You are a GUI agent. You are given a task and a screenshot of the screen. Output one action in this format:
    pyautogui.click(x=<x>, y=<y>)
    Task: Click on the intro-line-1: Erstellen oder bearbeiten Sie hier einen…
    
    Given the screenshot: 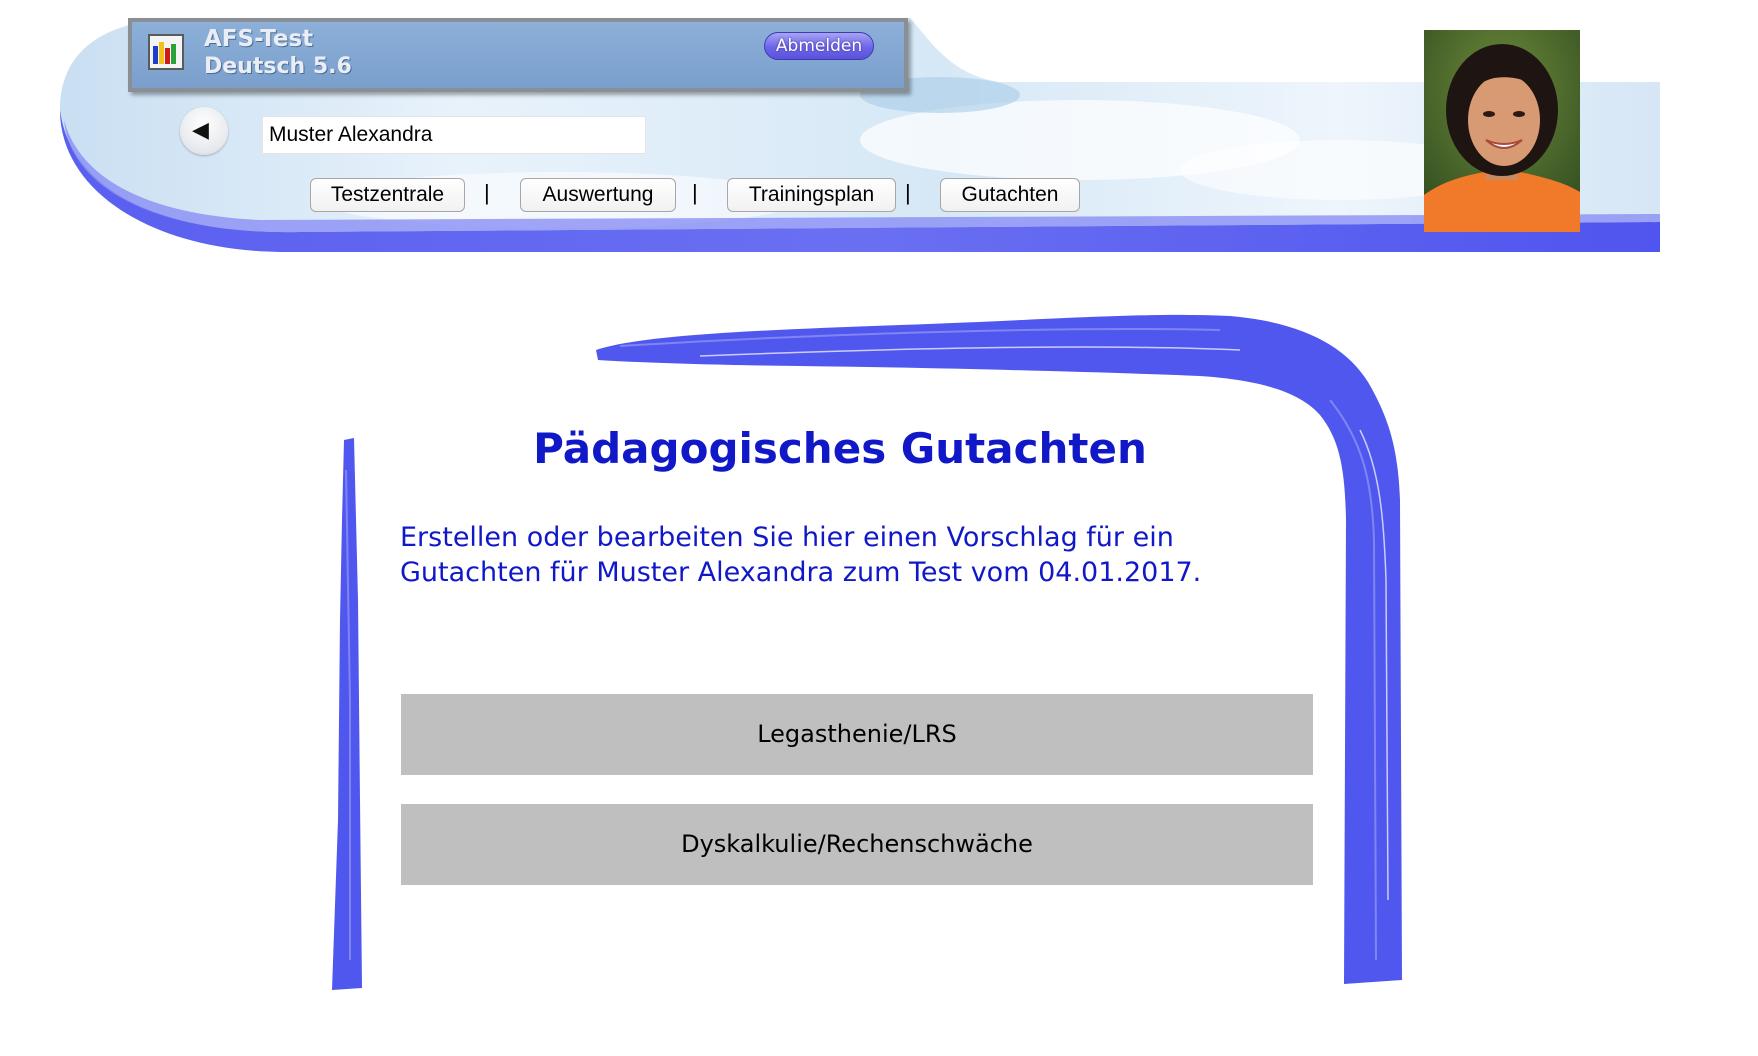 What is the action you would take?
    pyautogui.click(x=787, y=537)
    